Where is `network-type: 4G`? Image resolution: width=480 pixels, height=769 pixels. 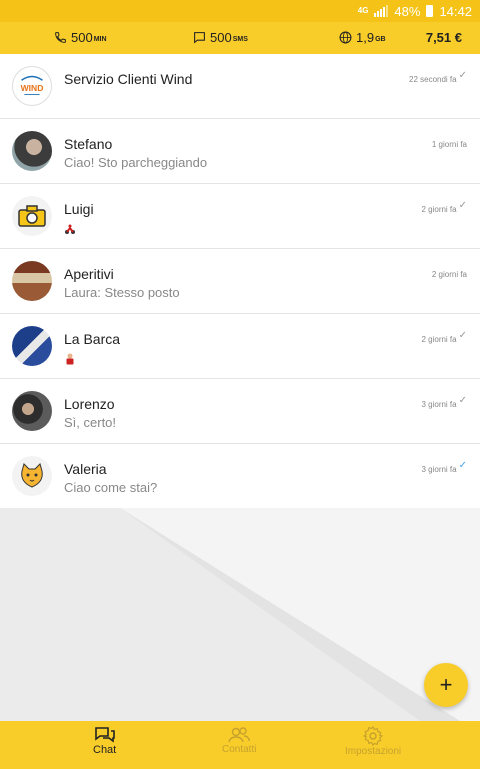 network-type: 4G is located at coordinates (363, 10).